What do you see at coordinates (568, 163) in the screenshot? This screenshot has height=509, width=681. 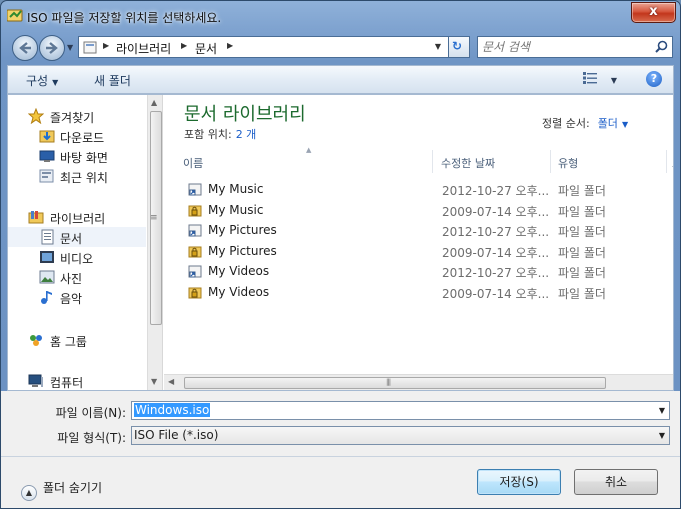 I see `column-label: 유형` at bounding box center [568, 163].